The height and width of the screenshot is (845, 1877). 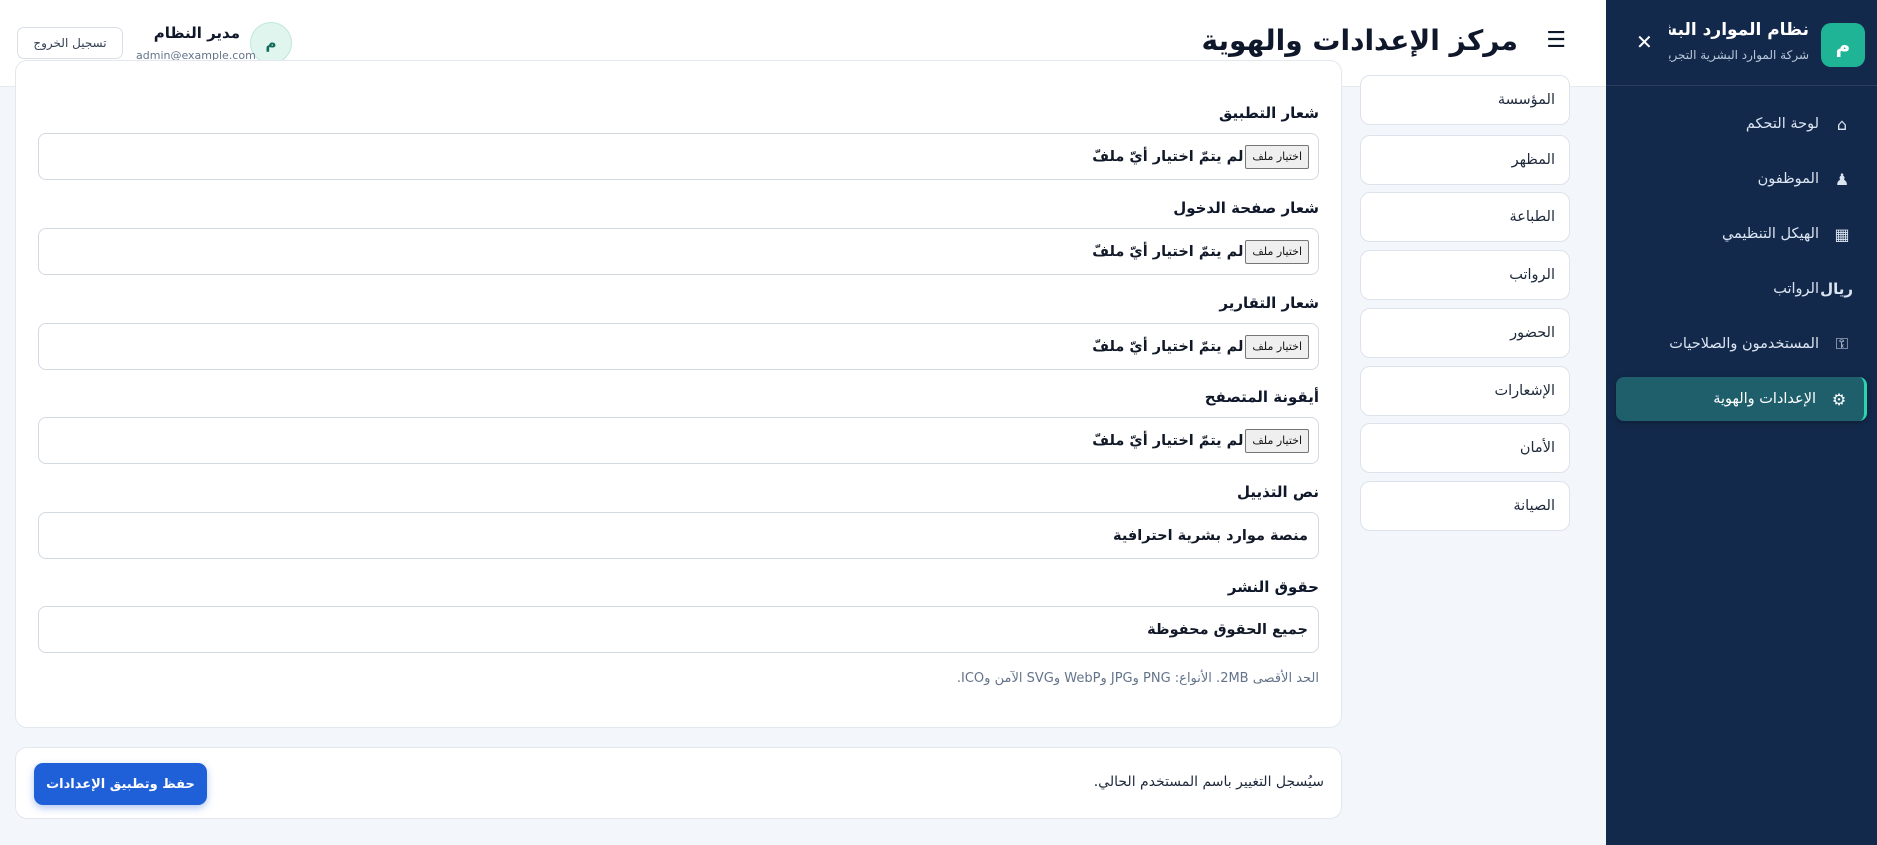 What do you see at coordinates (1796, 289) in the screenshot?
I see `sidebar-item-label: الرواتب` at bounding box center [1796, 289].